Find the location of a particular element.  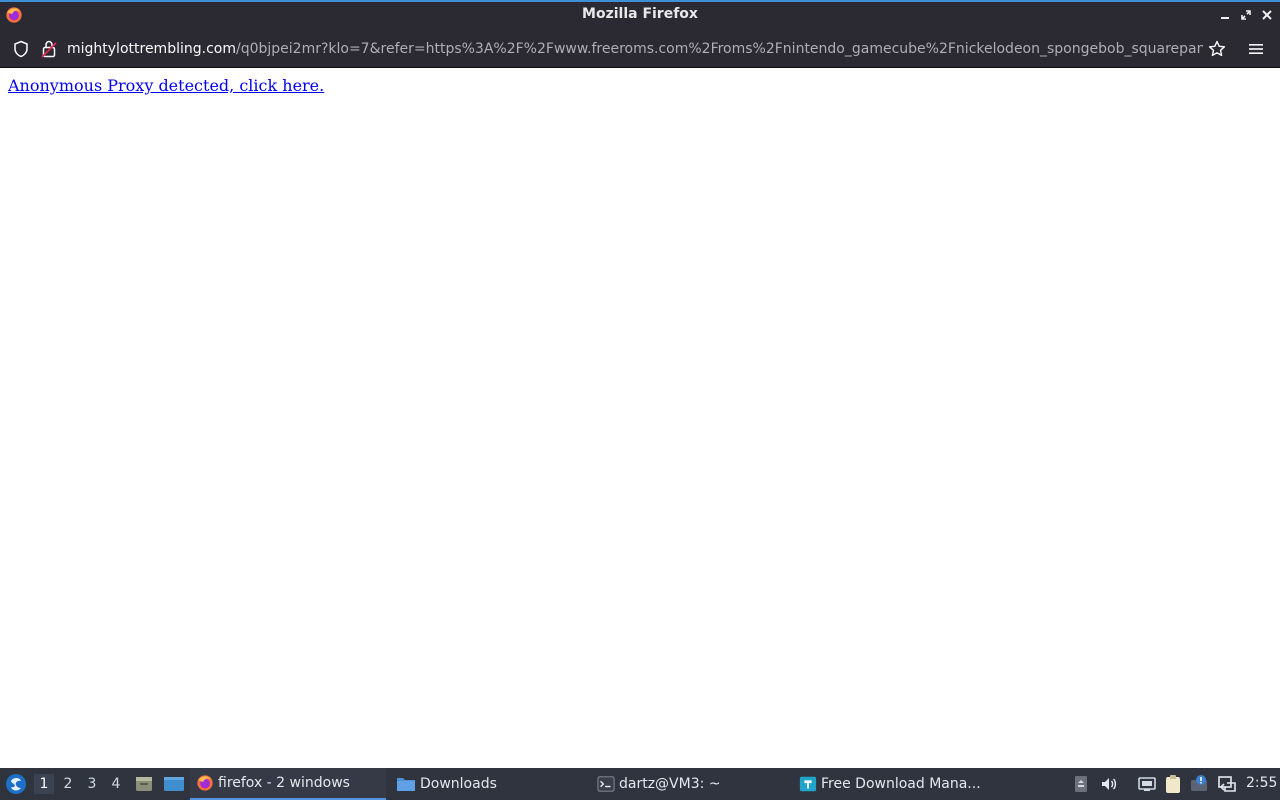

maximize-button is located at coordinates (1246, 15).